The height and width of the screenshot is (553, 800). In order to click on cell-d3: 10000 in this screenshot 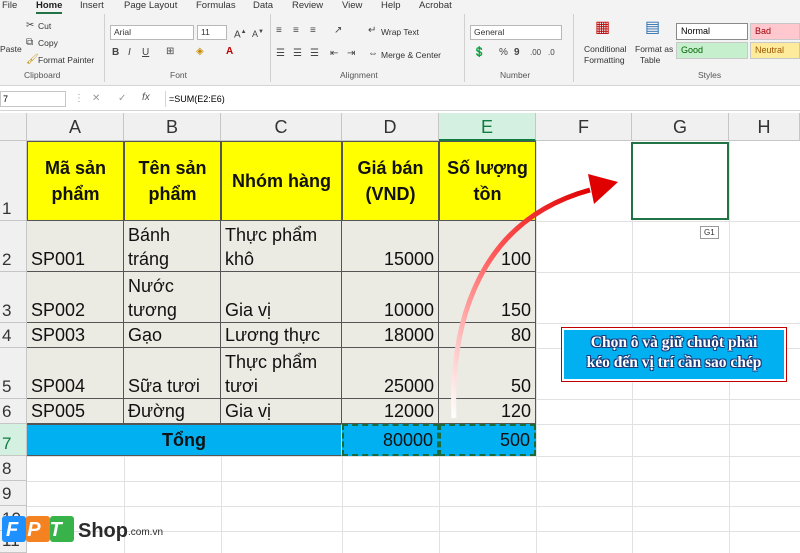, I will do `click(390, 297)`.